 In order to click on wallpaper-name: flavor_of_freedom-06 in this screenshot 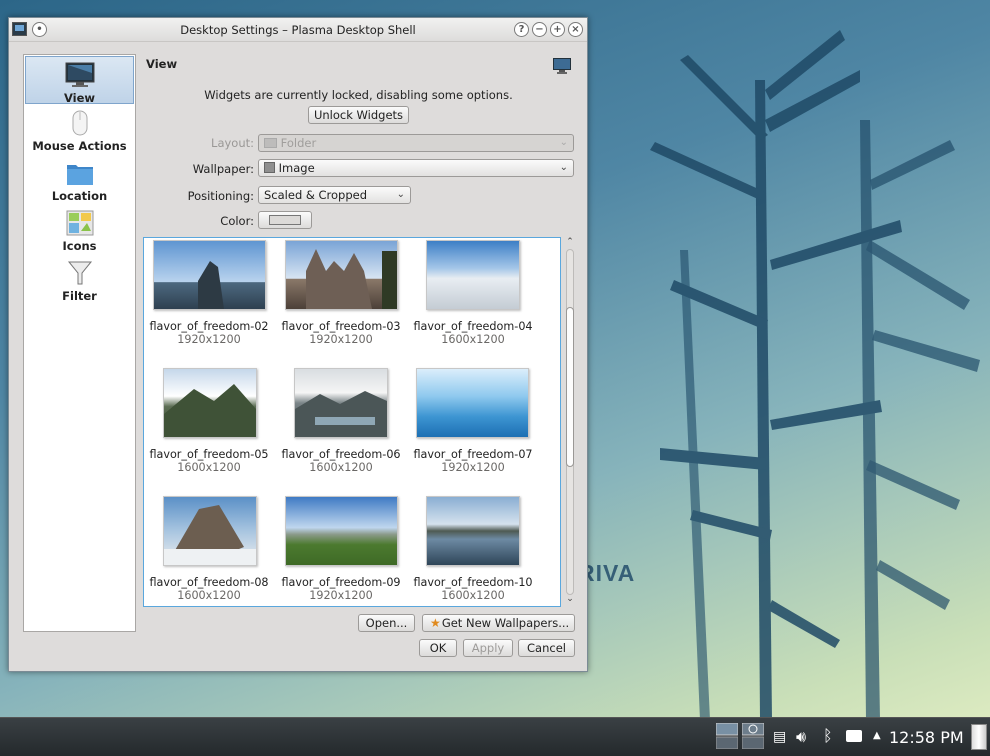, I will do `click(341, 454)`.